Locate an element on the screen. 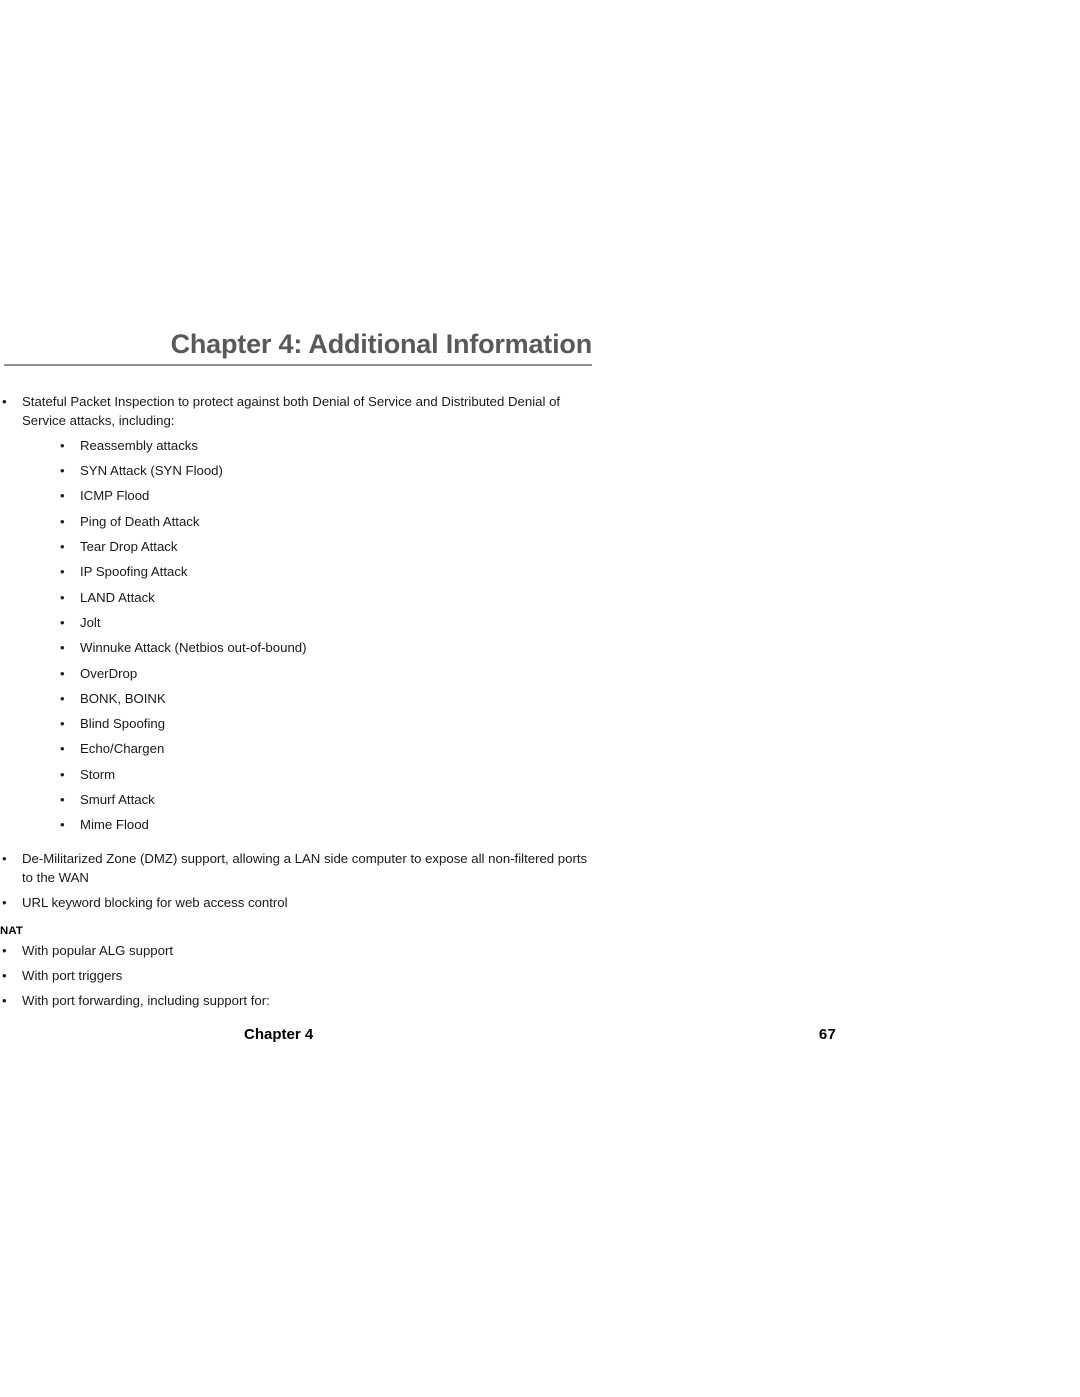  list-item-label: Smurf Attack is located at coordinates (117, 800).